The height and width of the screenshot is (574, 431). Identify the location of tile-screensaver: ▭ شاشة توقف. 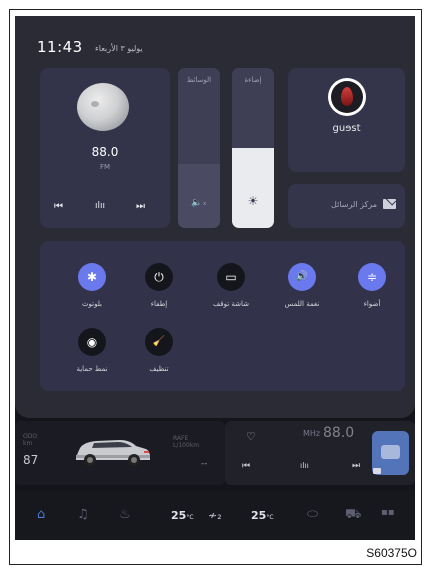
(231, 285).